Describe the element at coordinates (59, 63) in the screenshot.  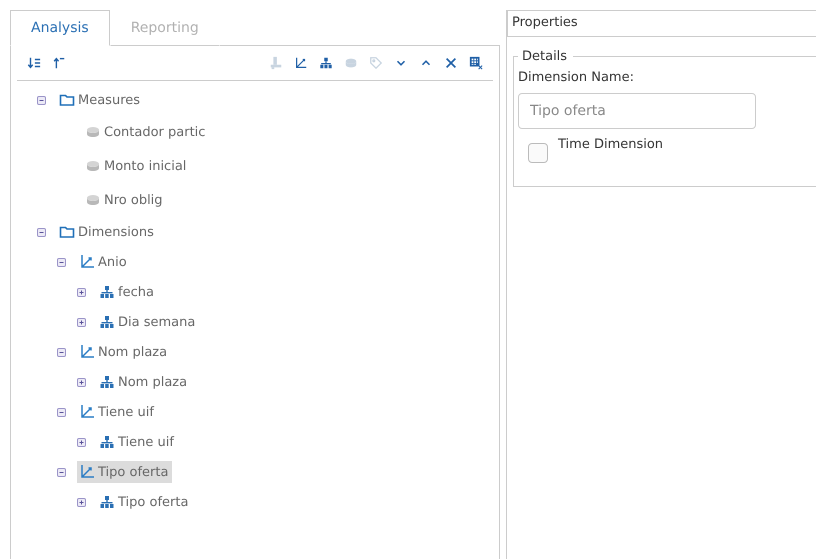
I see `sort-up-icon` at that location.